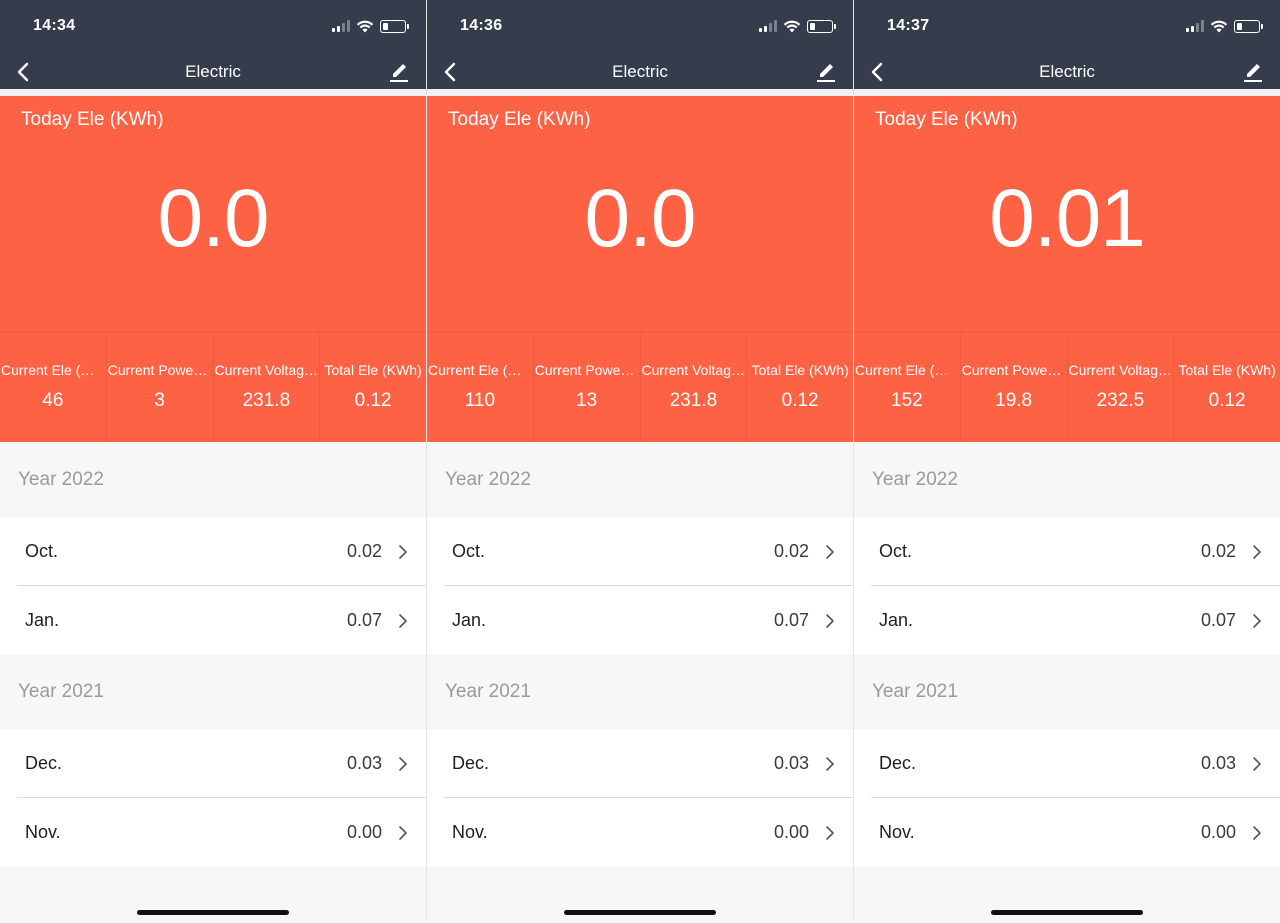  Describe the element at coordinates (1227, 387) in the screenshot. I see `metric-total-ele: Total Ele (KWh) 0.12` at that location.